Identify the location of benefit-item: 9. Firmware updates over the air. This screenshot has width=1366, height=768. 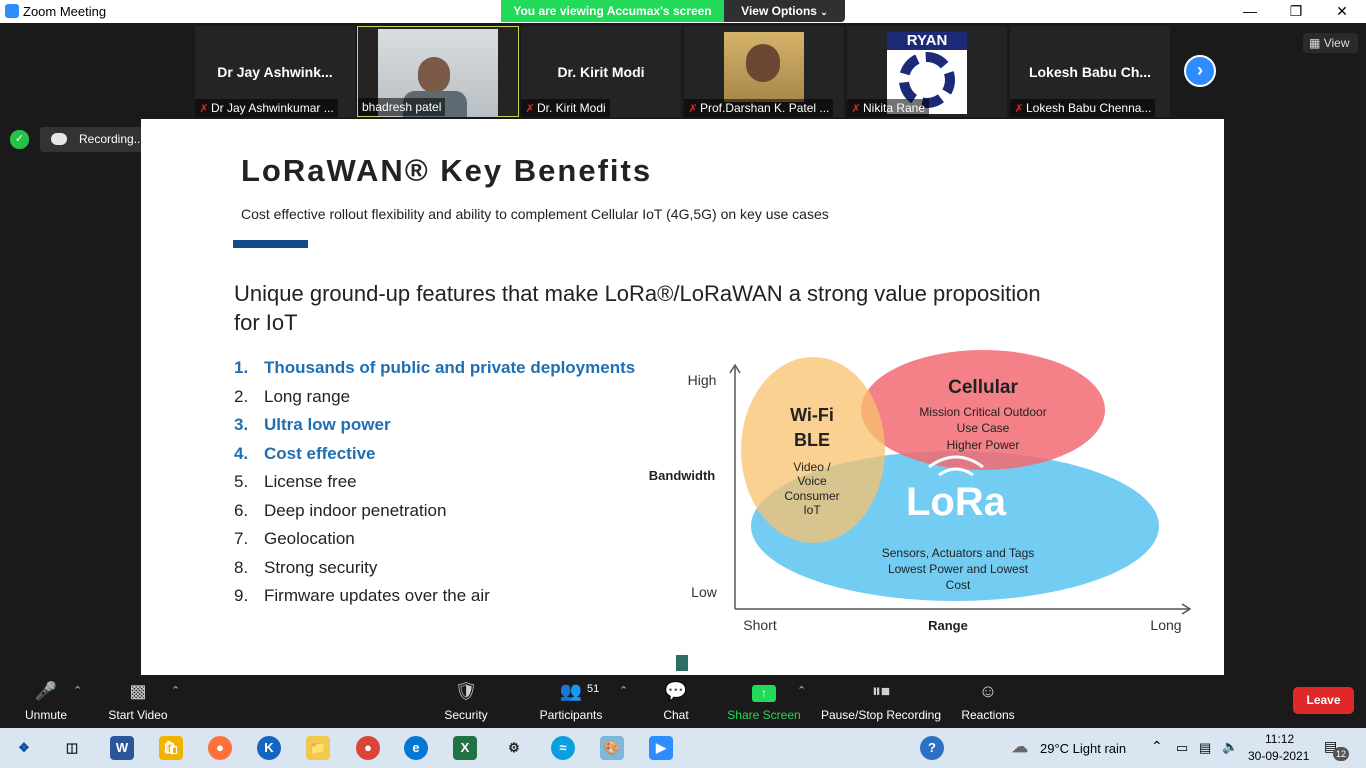
(434, 600).